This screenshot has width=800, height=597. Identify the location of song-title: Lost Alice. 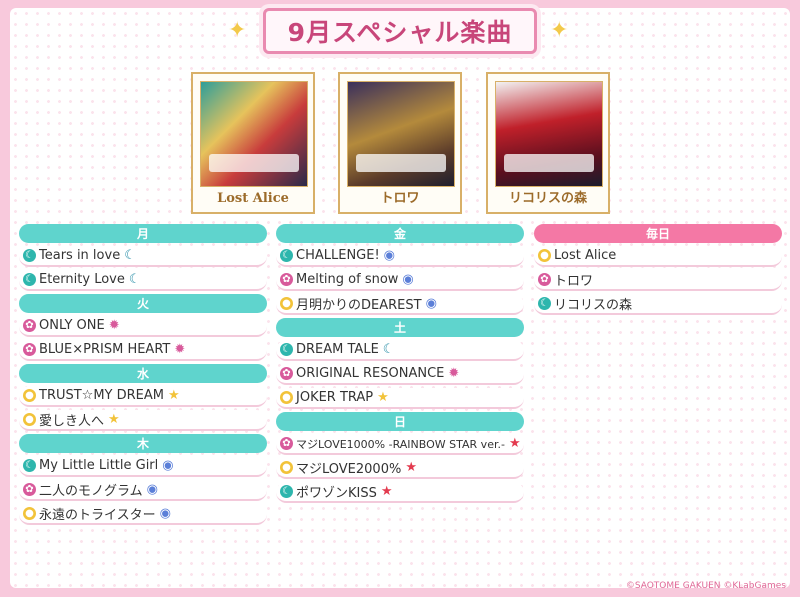
(585, 255).